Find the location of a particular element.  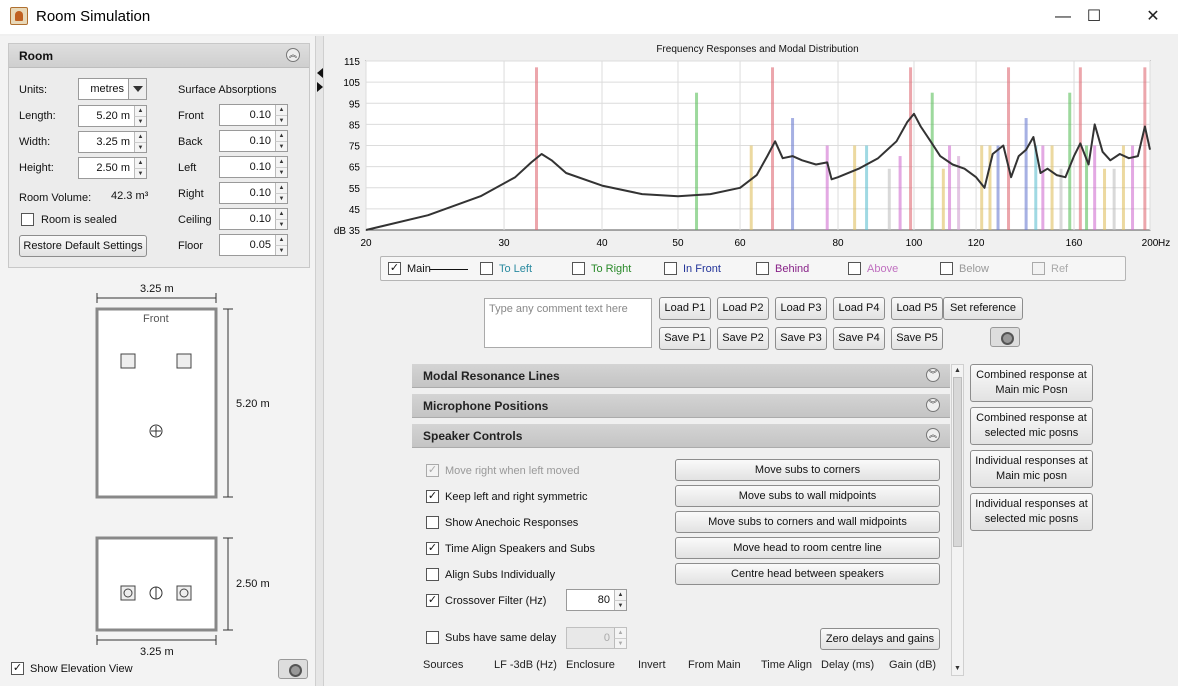

crossover-stepper: 80 ▲ ▼ is located at coordinates (596, 600).